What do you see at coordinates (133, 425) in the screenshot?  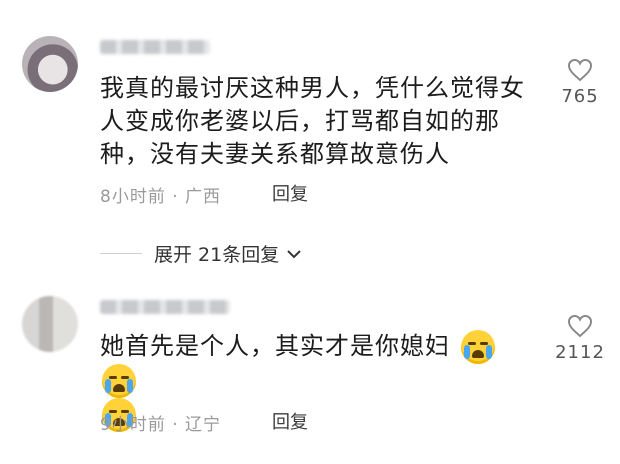 I see `comment-time: 9小时前` at bounding box center [133, 425].